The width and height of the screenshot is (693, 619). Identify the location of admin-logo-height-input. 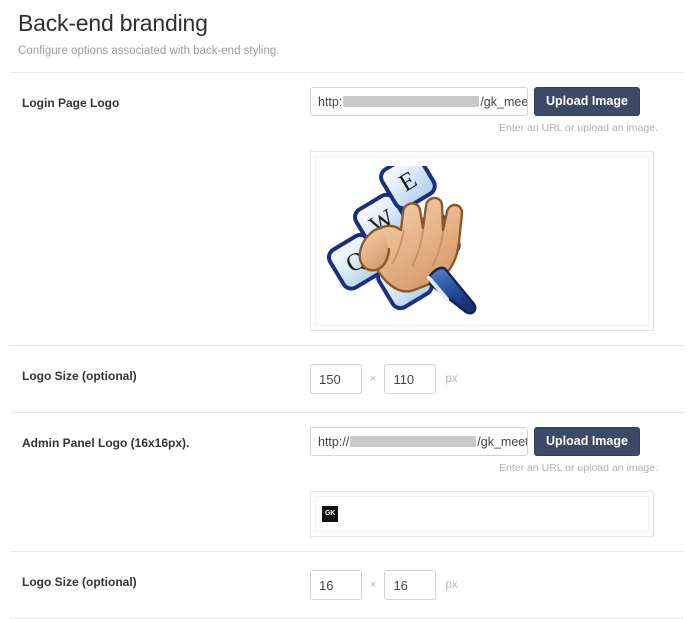
(410, 585).